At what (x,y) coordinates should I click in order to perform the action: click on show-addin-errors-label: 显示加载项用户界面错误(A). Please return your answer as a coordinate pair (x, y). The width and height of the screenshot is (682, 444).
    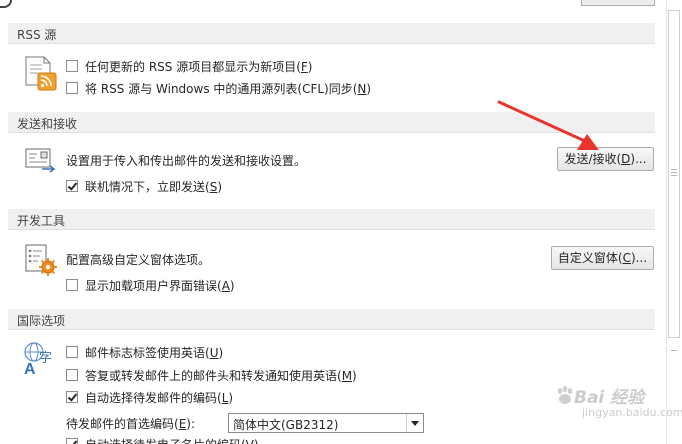
    Looking at the image, I should click on (160, 285).